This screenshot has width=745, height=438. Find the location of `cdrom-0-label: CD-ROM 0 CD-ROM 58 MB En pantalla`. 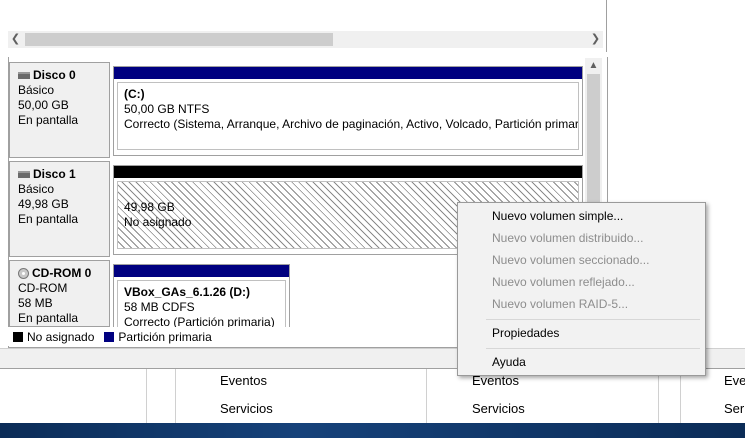

cdrom-0-label: CD-ROM 0 CD-ROM 58 MB En pantalla is located at coordinates (59, 293).